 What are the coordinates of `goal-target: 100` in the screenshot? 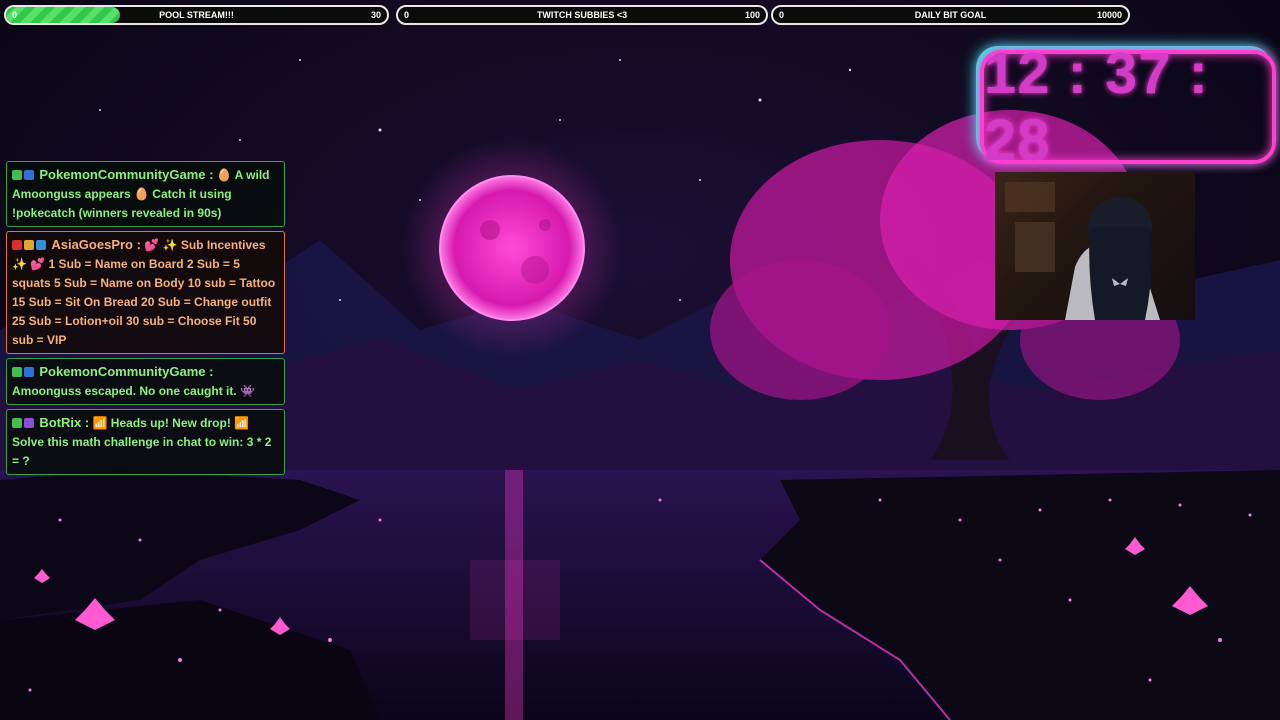 It's located at (752, 15).